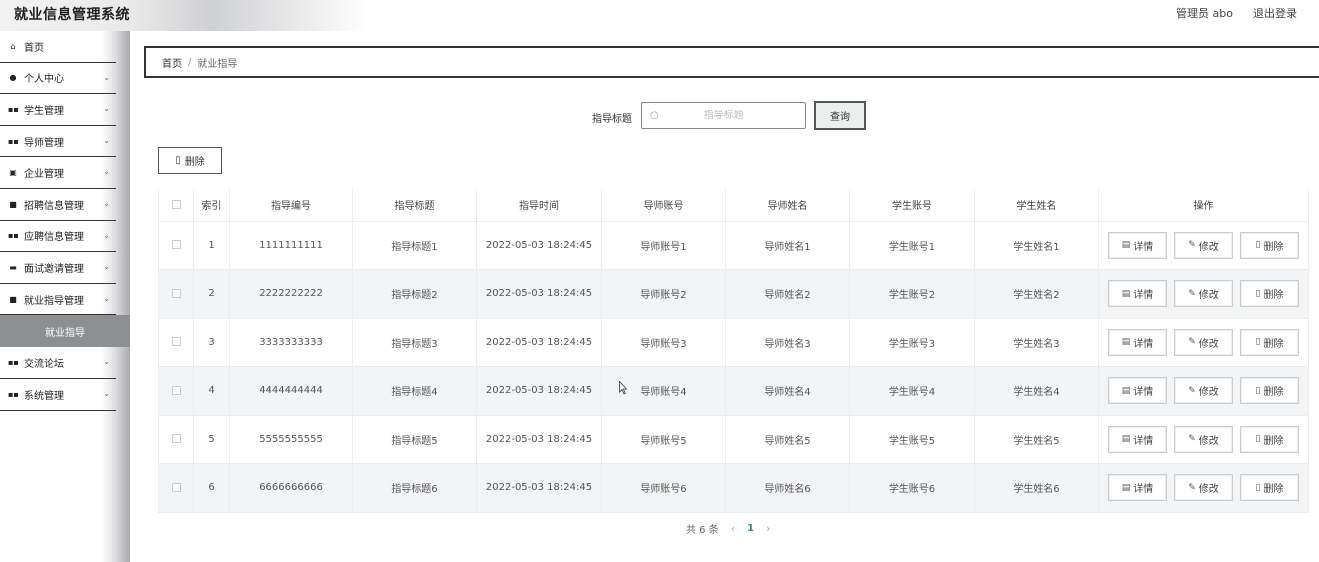 Image resolution: width=1319 pixels, height=562 pixels. I want to click on header-select-all, so click(176, 205).